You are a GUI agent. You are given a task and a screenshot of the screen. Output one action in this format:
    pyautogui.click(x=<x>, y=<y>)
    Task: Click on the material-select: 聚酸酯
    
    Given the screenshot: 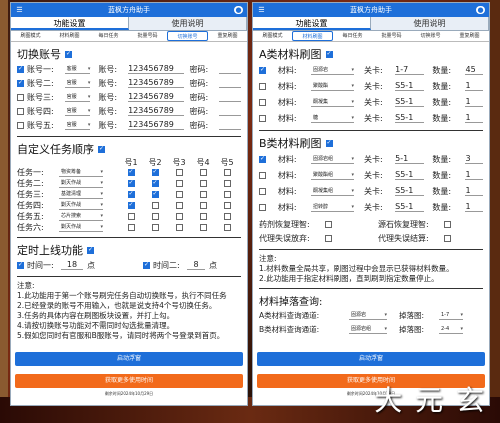 What is the action you would take?
    pyautogui.click(x=332, y=86)
    